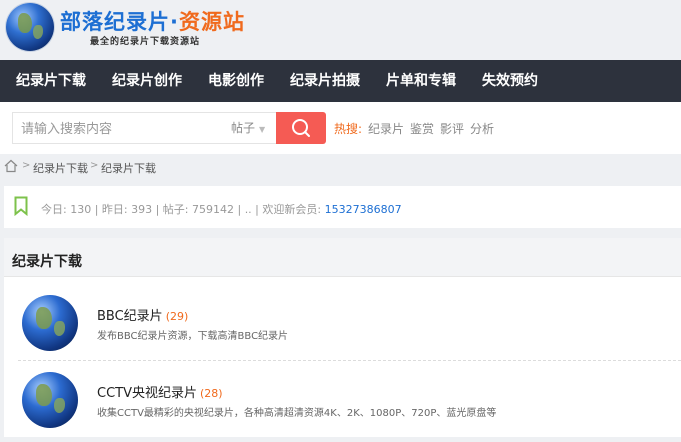  I want to click on hot-search-item: 分析, so click(482, 128).